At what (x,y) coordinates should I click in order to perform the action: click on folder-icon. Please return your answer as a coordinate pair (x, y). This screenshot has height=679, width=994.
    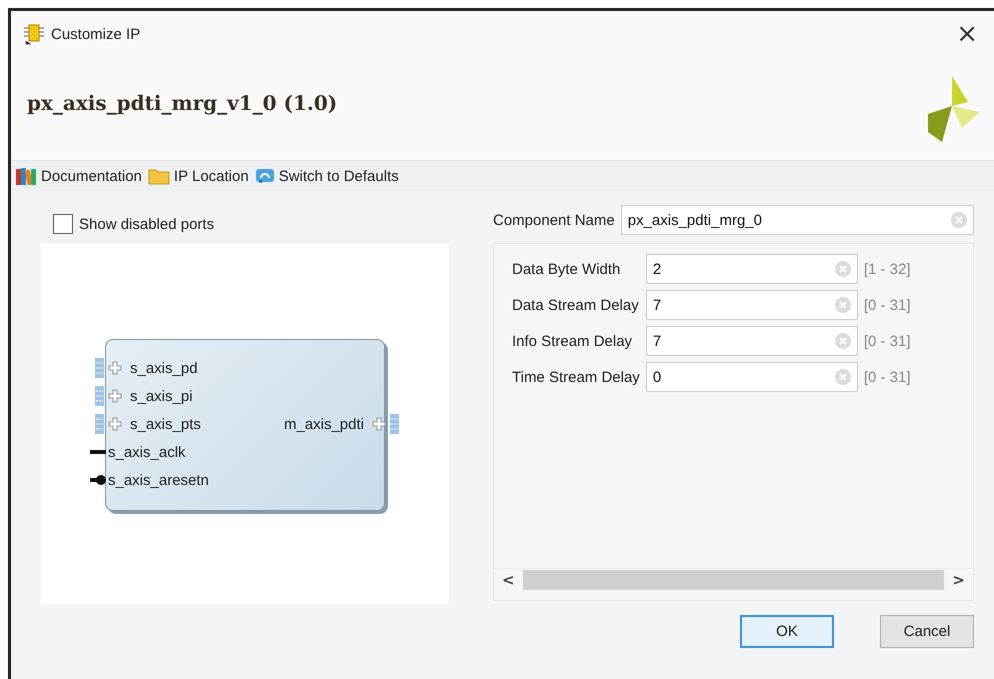
    Looking at the image, I should click on (159, 176).